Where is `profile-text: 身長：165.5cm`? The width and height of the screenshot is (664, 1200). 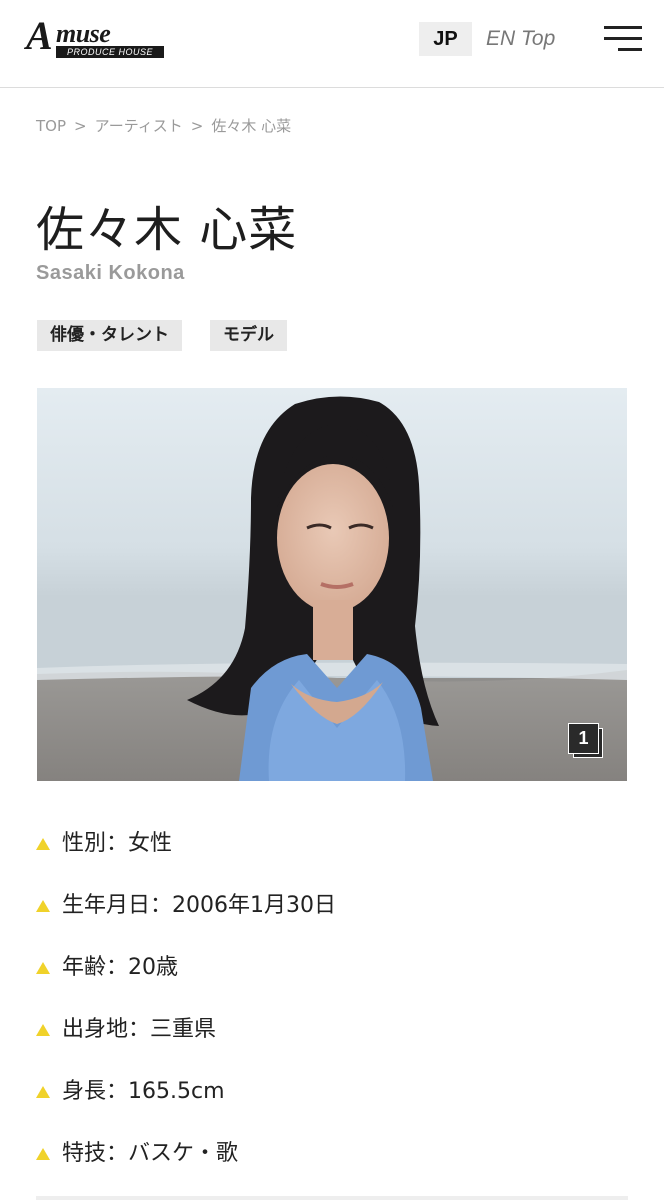 profile-text: 身長：165.5cm is located at coordinates (143, 1091).